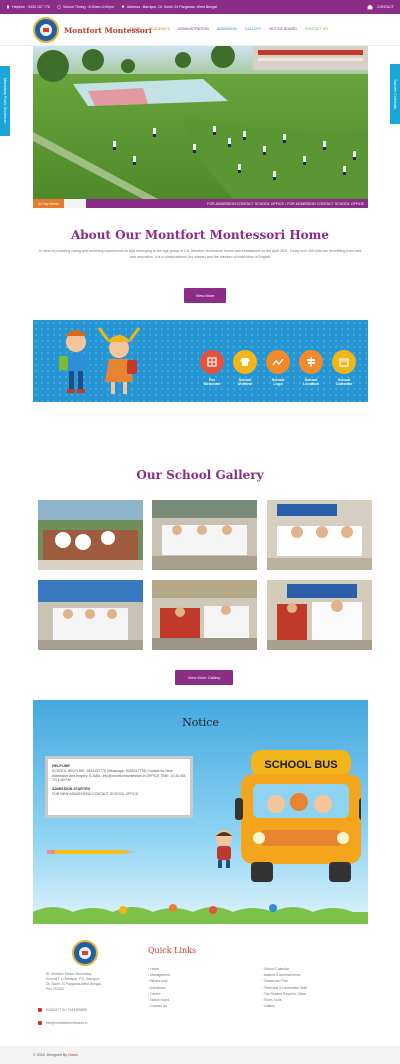 This screenshot has width=400, height=1064. I want to click on nav-gallery: GALLERY, so click(253, 29).